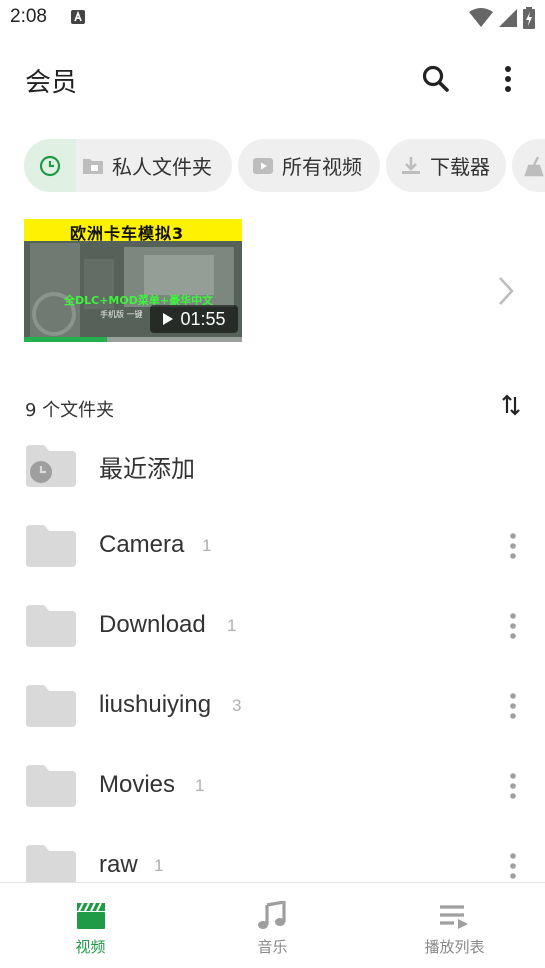  What do you see at coordinates (168, 319) in the screenshot?
I see `play-icon` at bounding box center [168, 319].